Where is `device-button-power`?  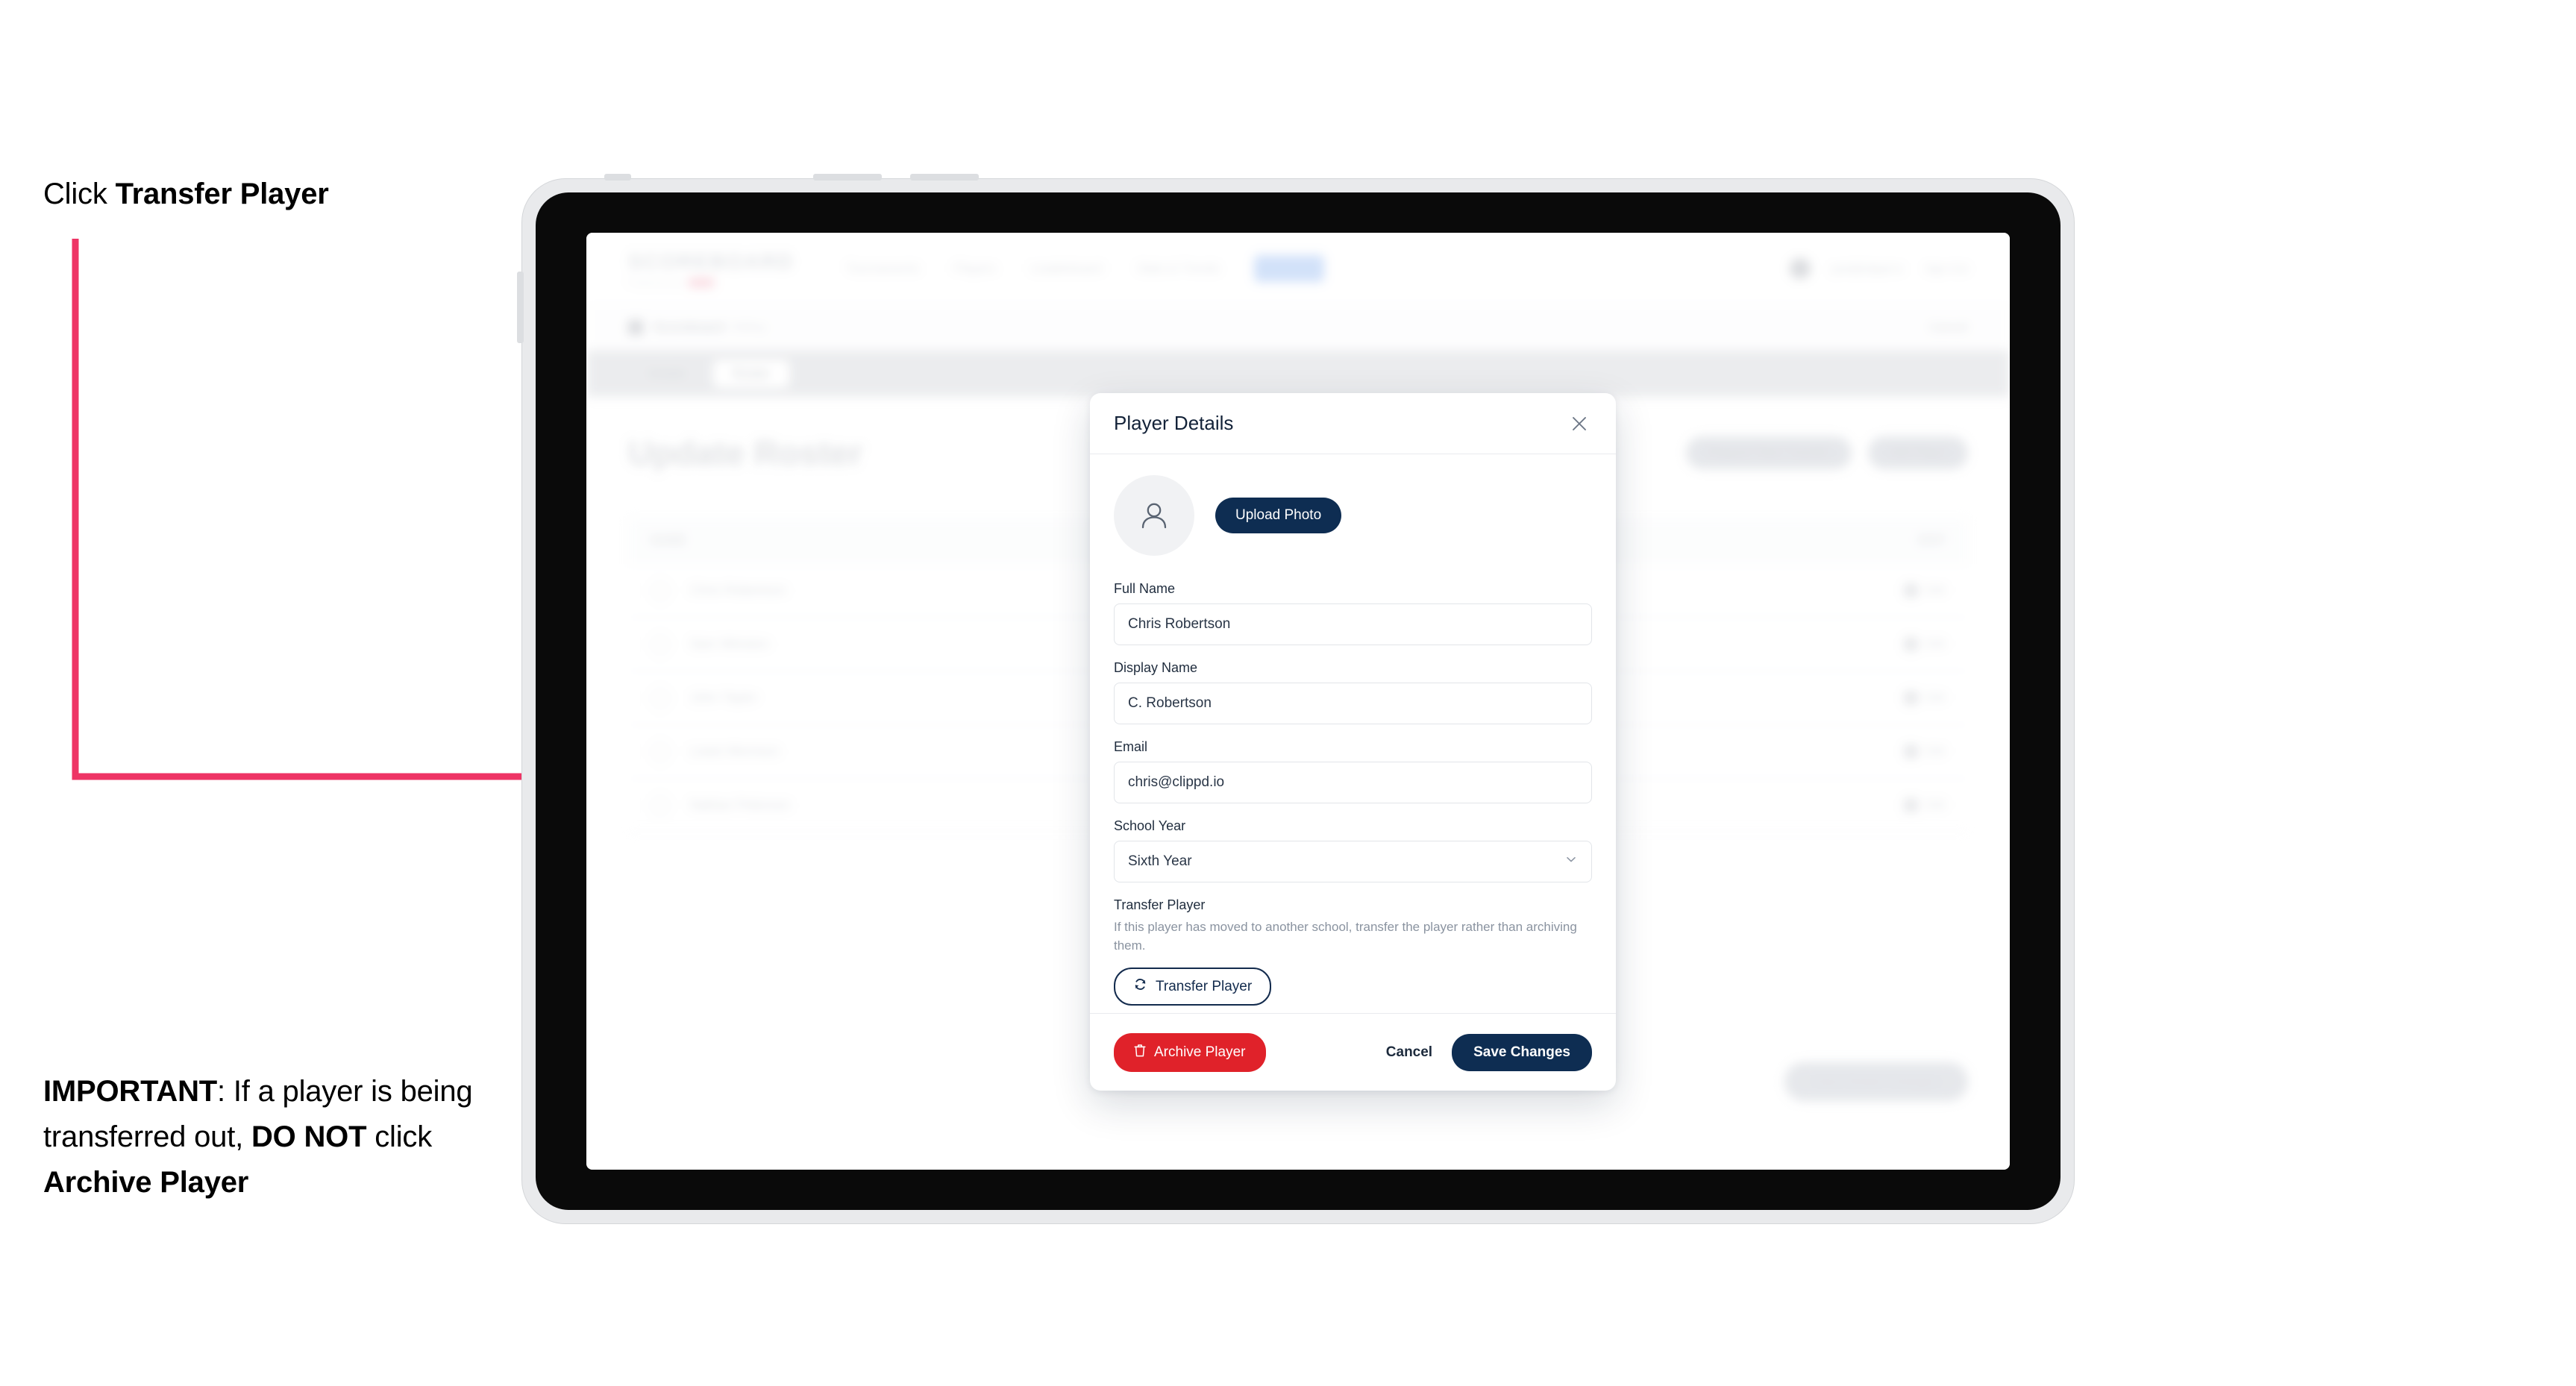 device-button-power is located at coordinates (520, 307).